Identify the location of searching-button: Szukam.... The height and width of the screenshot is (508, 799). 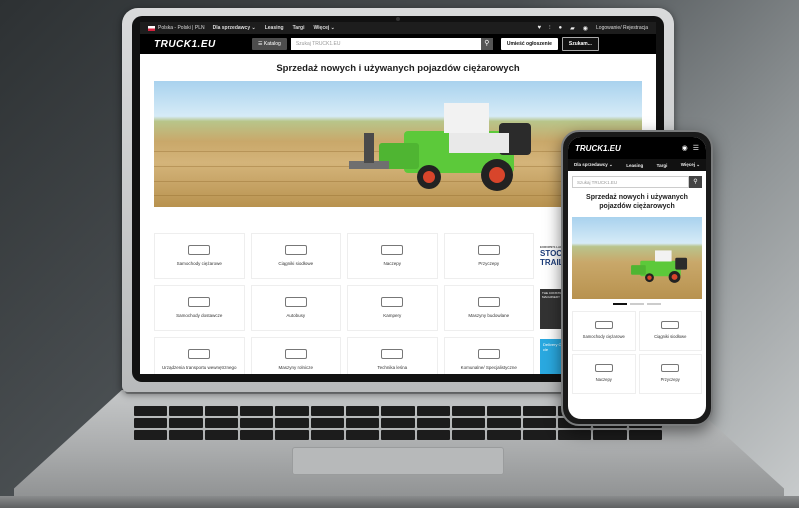
(580, 44).